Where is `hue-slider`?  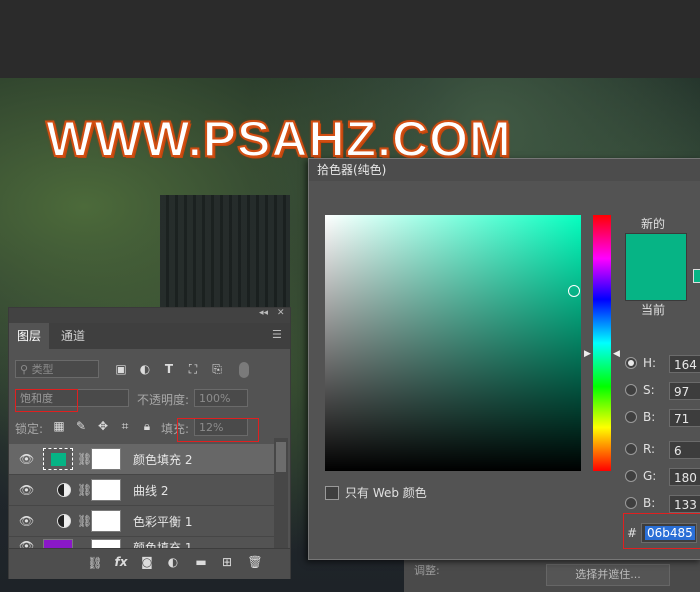
hue-slider is located at coordinates (602, 343).